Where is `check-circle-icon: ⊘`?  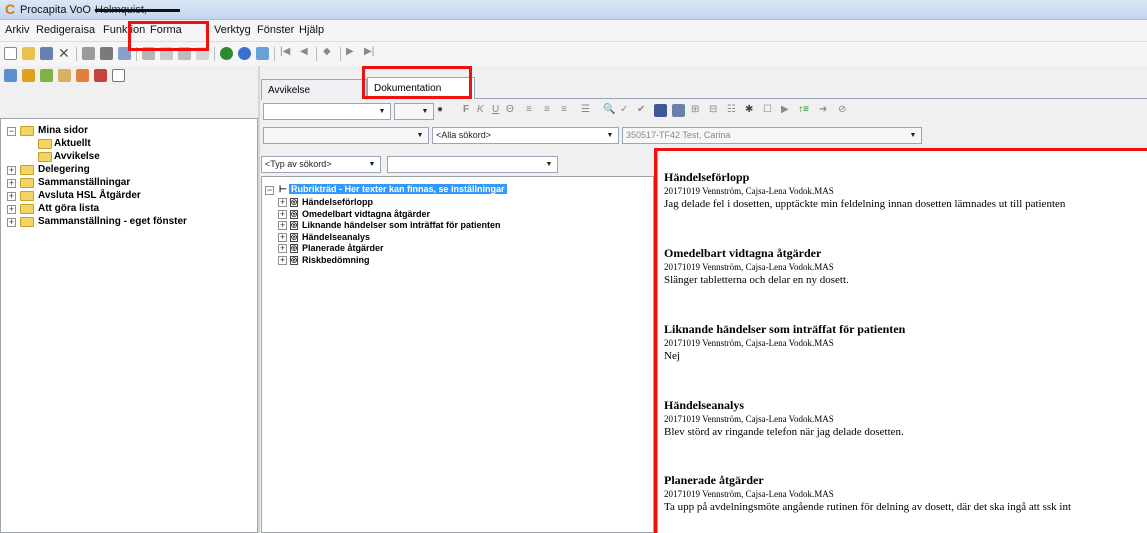 check-circle-icon: ⊘ is located at coordinates (842, 109).